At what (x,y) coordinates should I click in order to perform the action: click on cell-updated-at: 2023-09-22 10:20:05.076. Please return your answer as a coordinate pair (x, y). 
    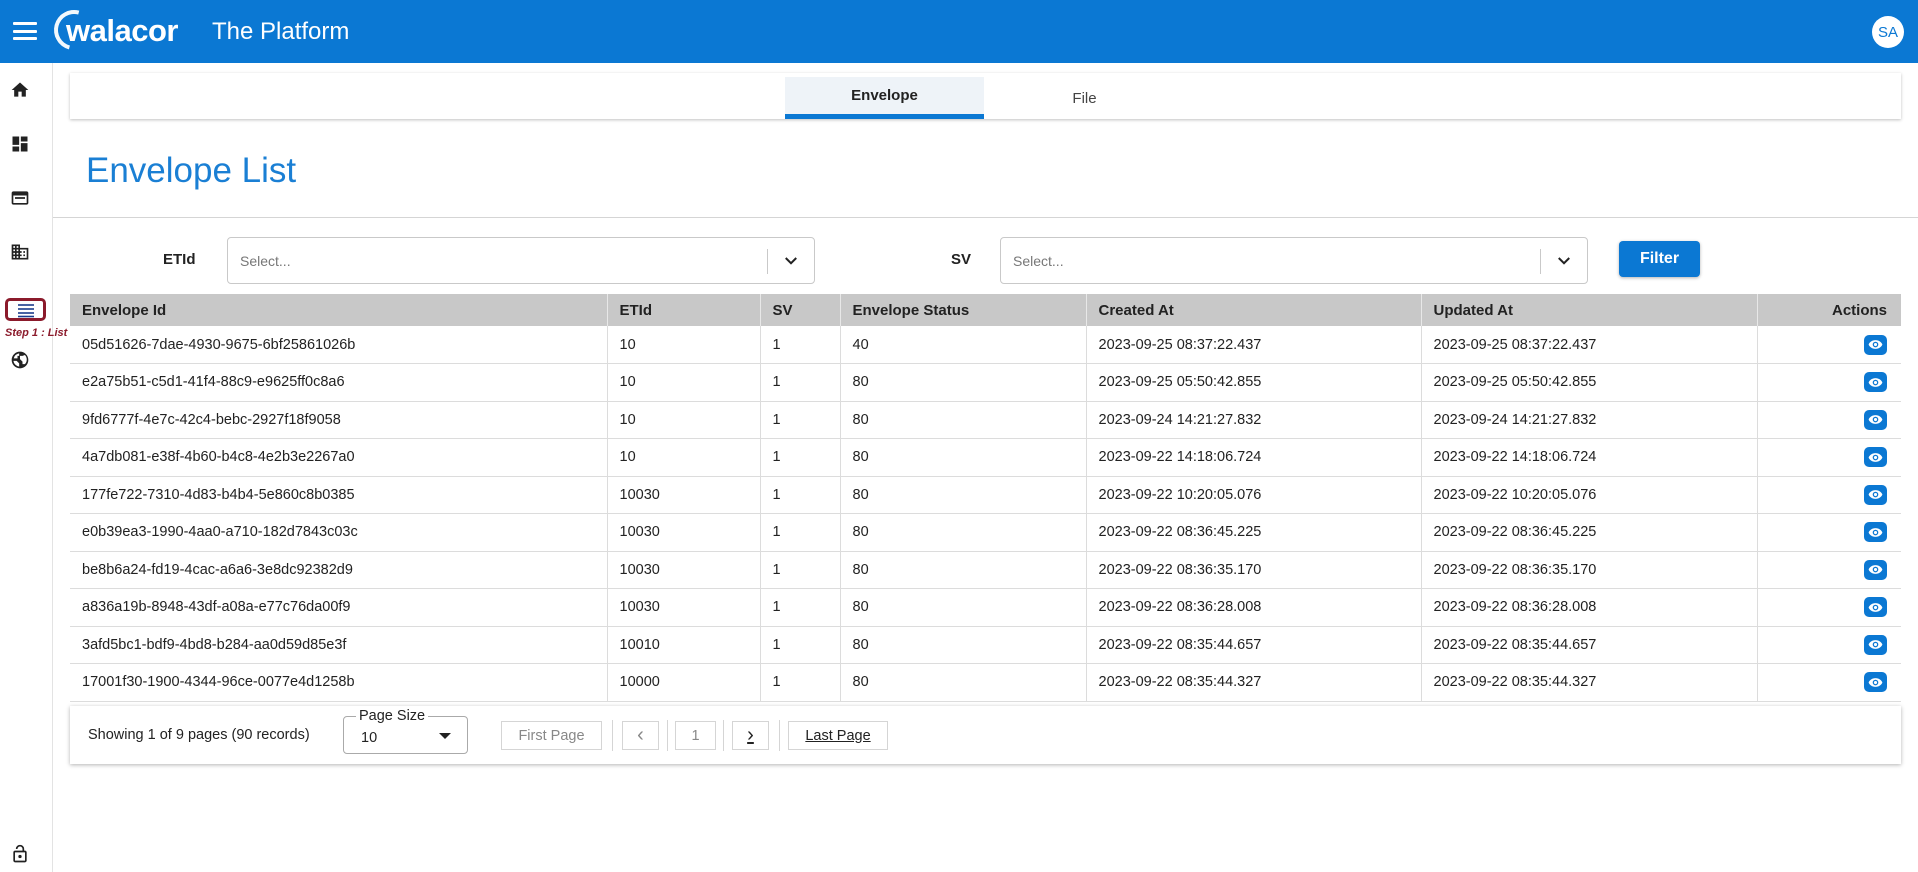
    Looking at the image, I should click on (1589, 495).